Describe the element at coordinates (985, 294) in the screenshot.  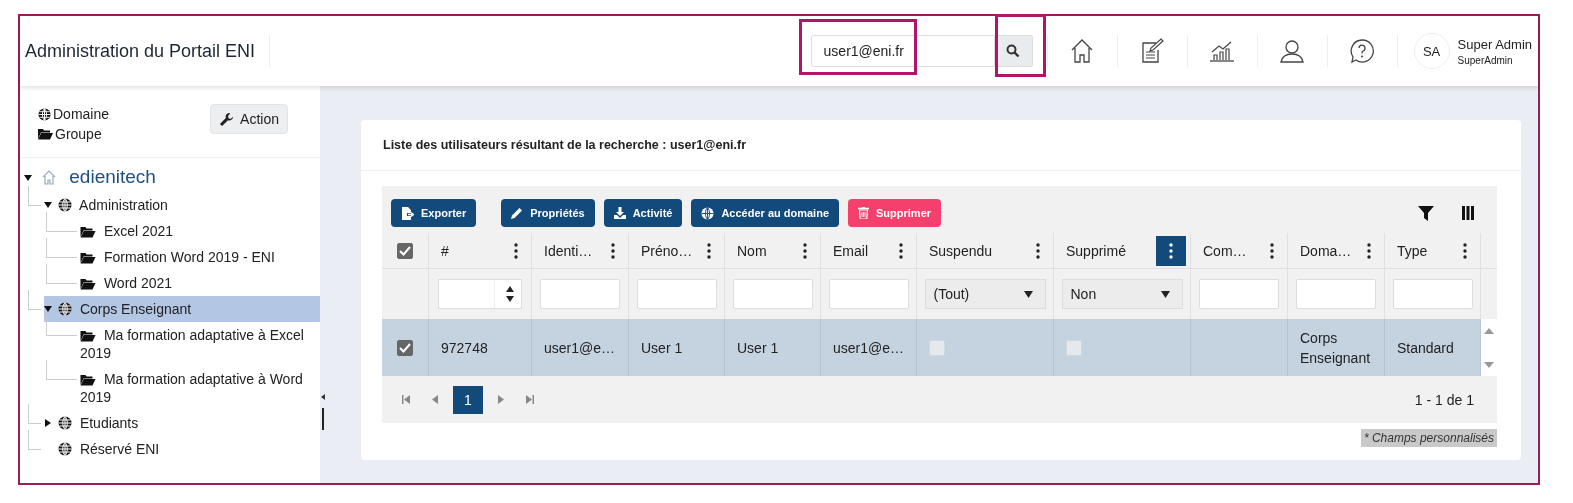
I see `filter-dropdown: (Tout)` at that location.